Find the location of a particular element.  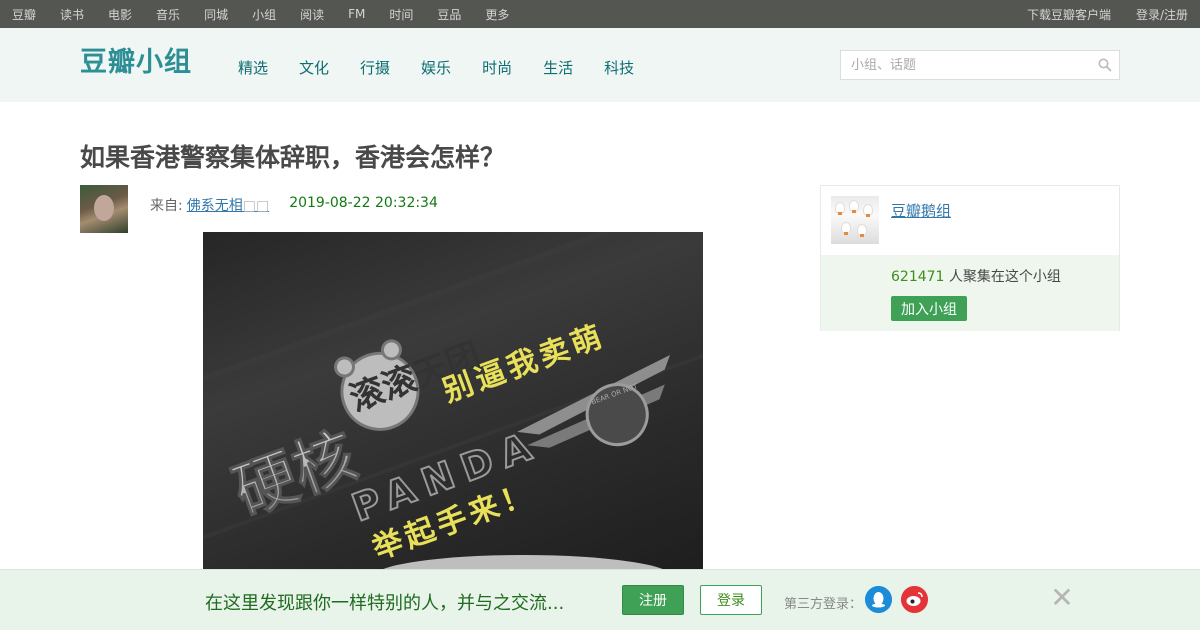

author-avatar is located at coordinates (104, 209).